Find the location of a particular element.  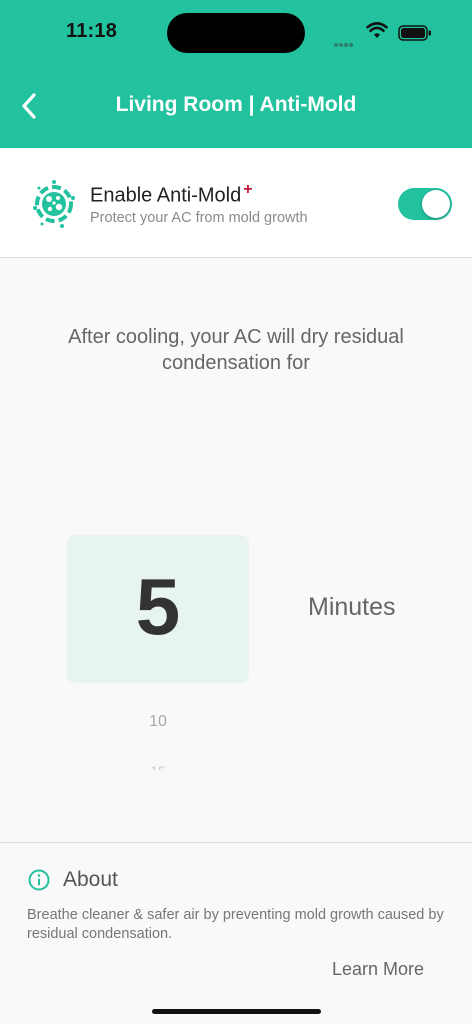

nav-bar: Living Room | Anti-Mold is located at coordinates (236, 106).